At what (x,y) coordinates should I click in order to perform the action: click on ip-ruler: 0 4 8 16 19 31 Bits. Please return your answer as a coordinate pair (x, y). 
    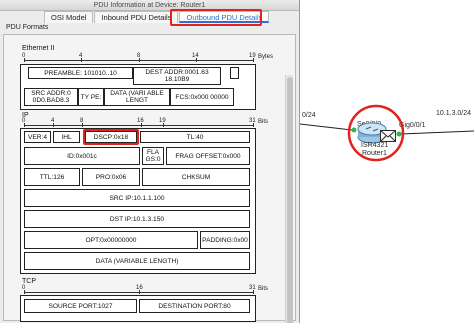
    Looking at the image, I should click on (145, 123).